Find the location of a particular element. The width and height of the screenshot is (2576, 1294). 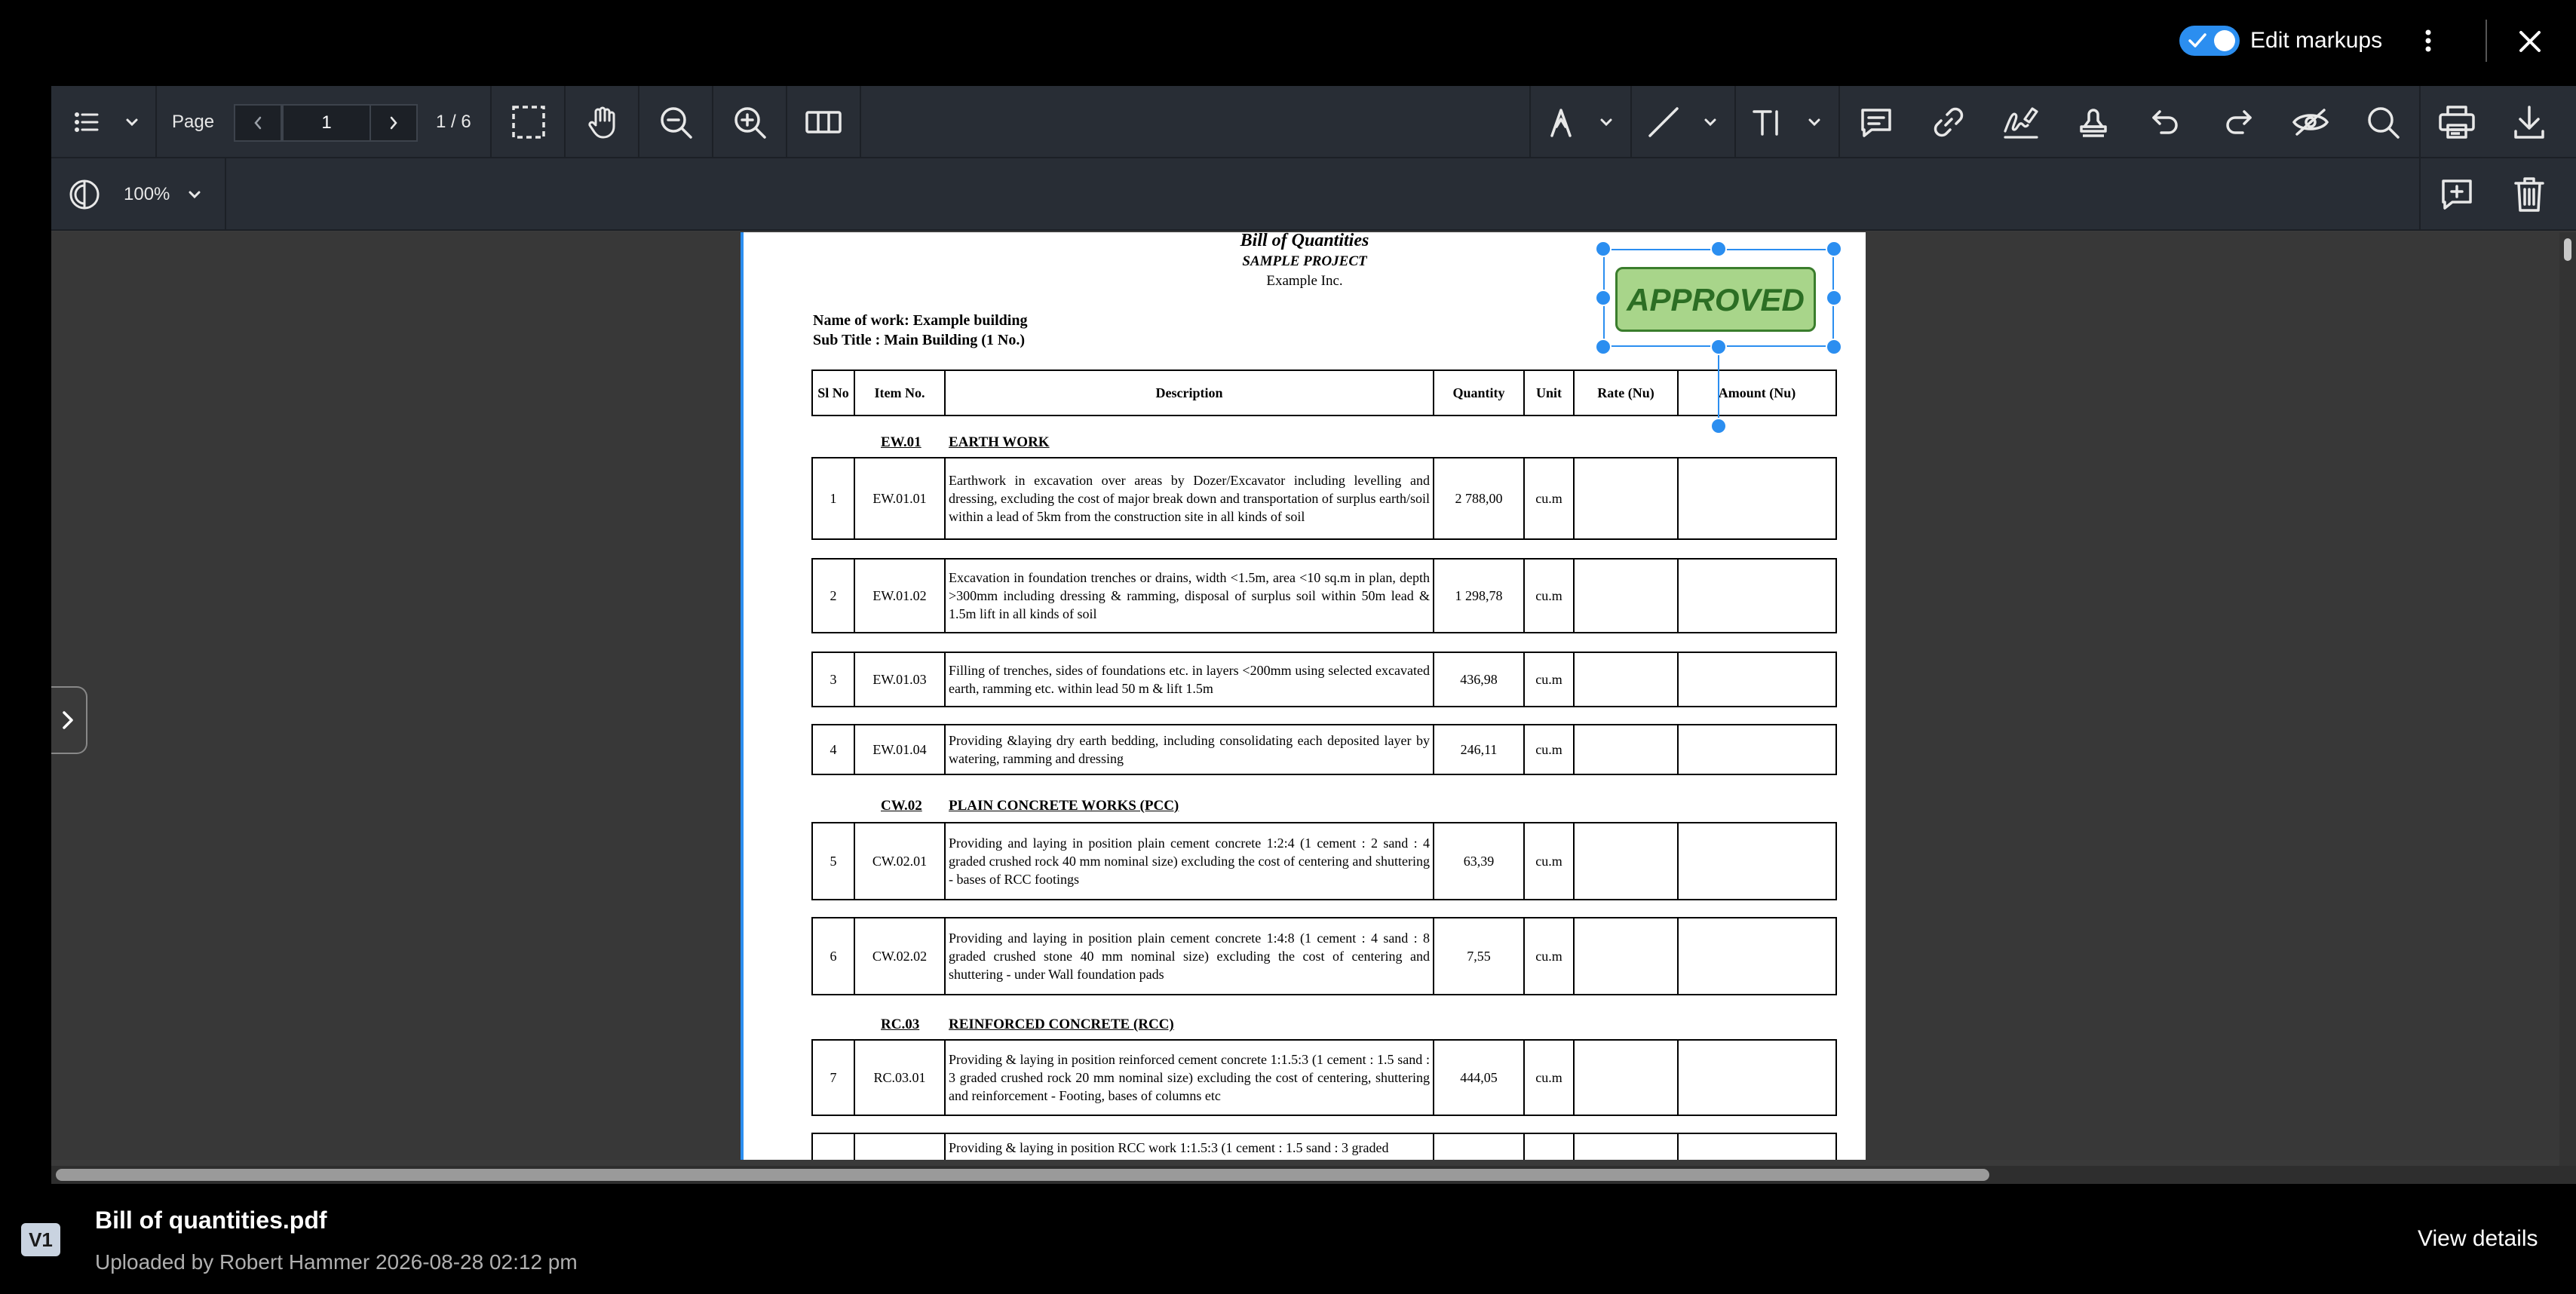

top-separator is located at coordinates (2486, 41).